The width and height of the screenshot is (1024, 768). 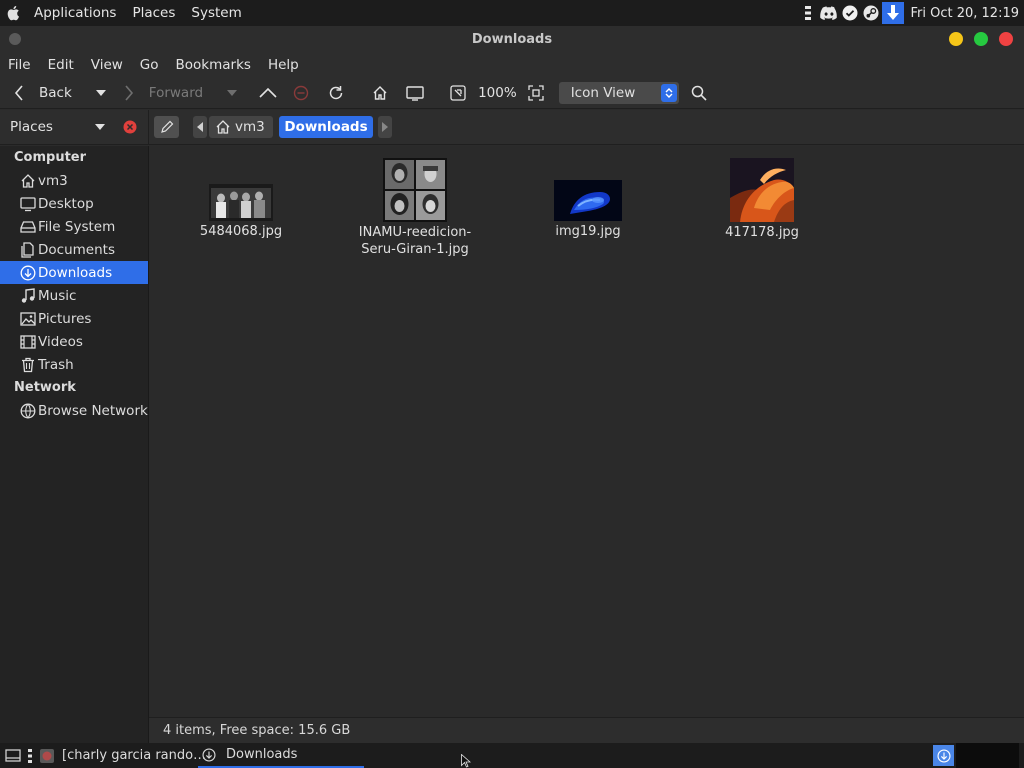 What do you see at coordinates (1006, 39) in the screenshot?
I see `close-button` at bounding box center [1006, 39].